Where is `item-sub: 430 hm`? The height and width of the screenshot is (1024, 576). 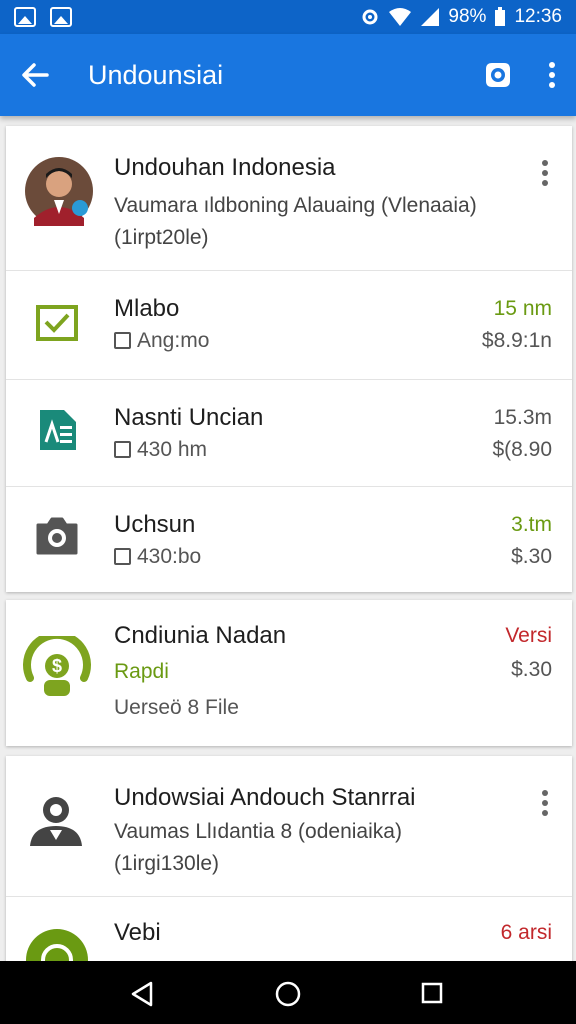
item-sub: 430 hm is located at coordinates (160, 450).